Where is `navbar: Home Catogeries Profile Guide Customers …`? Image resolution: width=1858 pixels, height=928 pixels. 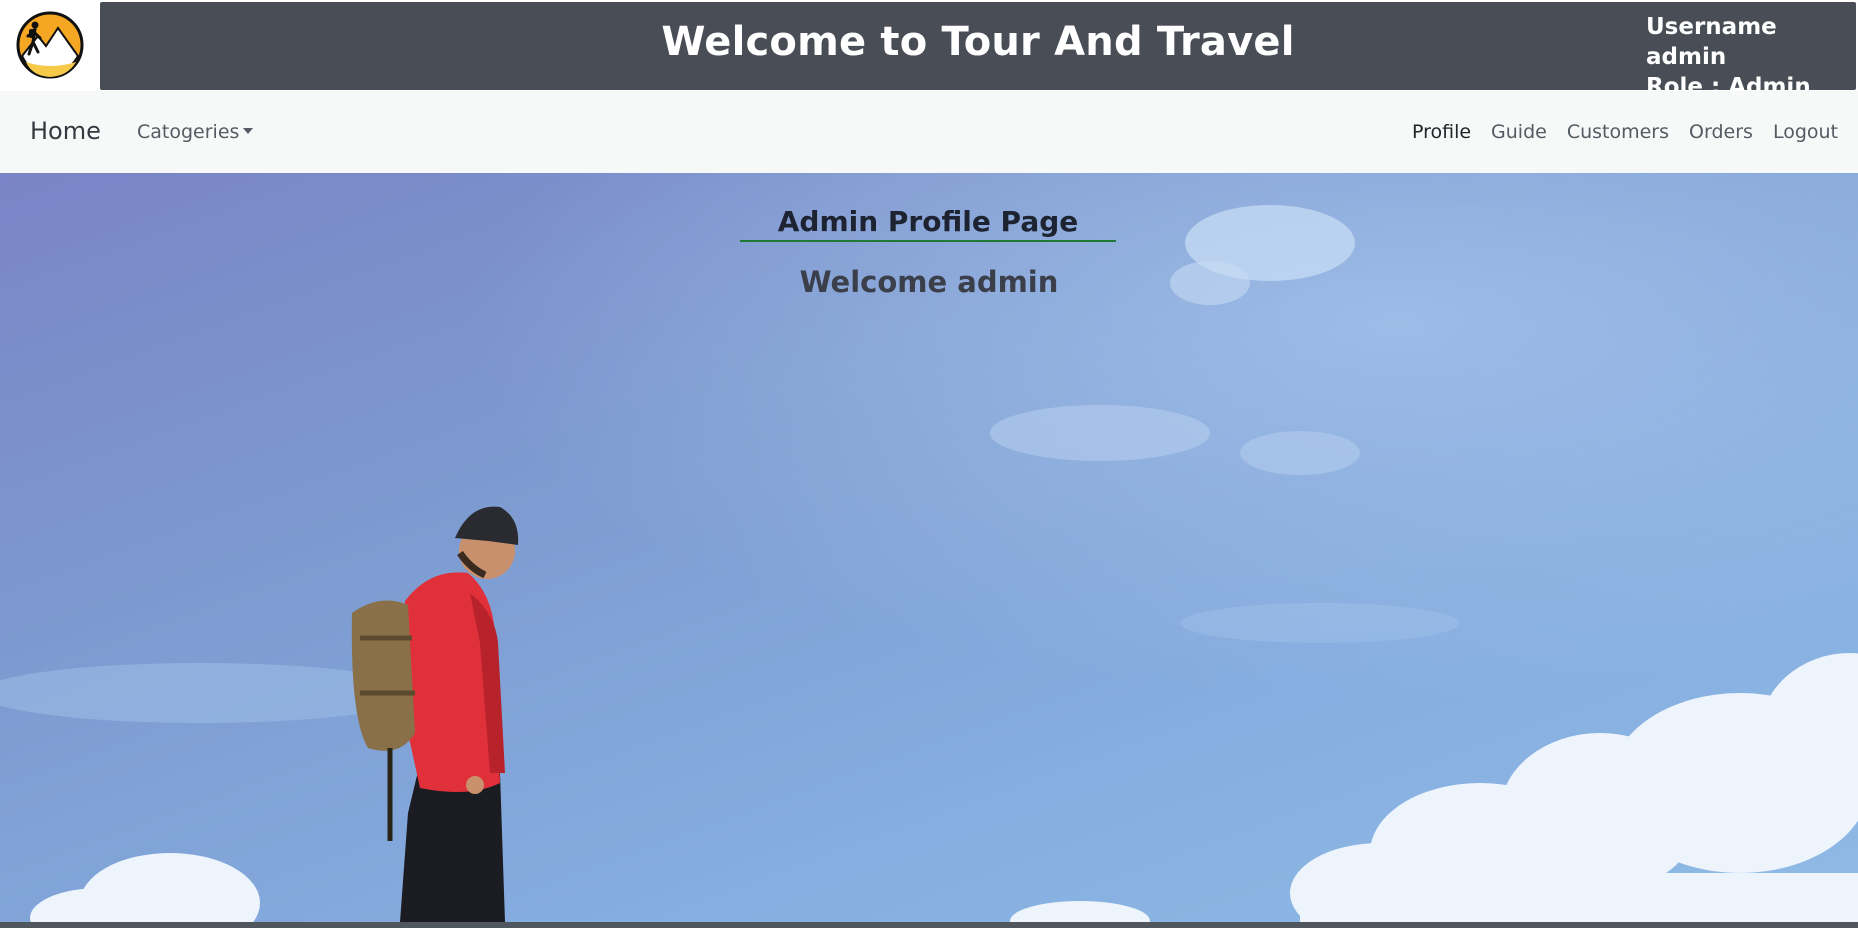 navbar: Home Catogeries Profile Guide Customers … is located at coordinates (929, 132).